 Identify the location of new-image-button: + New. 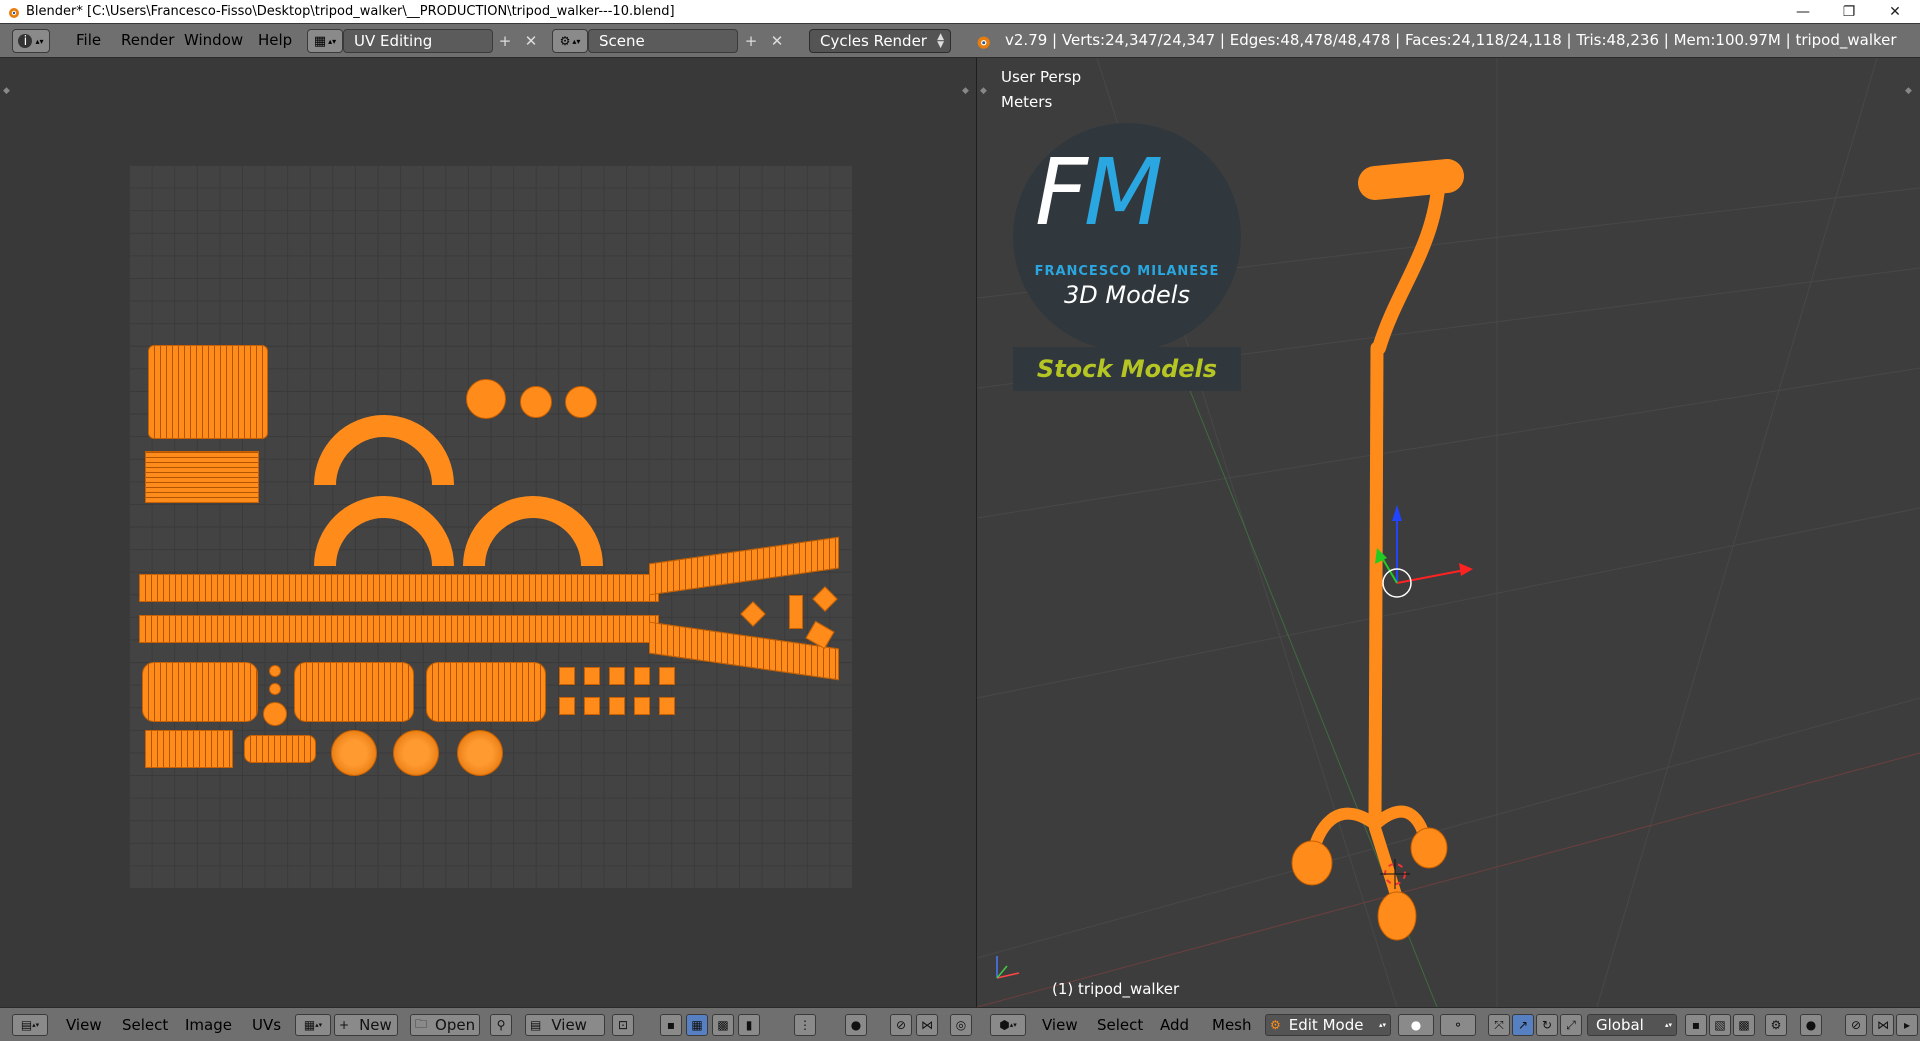
(366, 1025).